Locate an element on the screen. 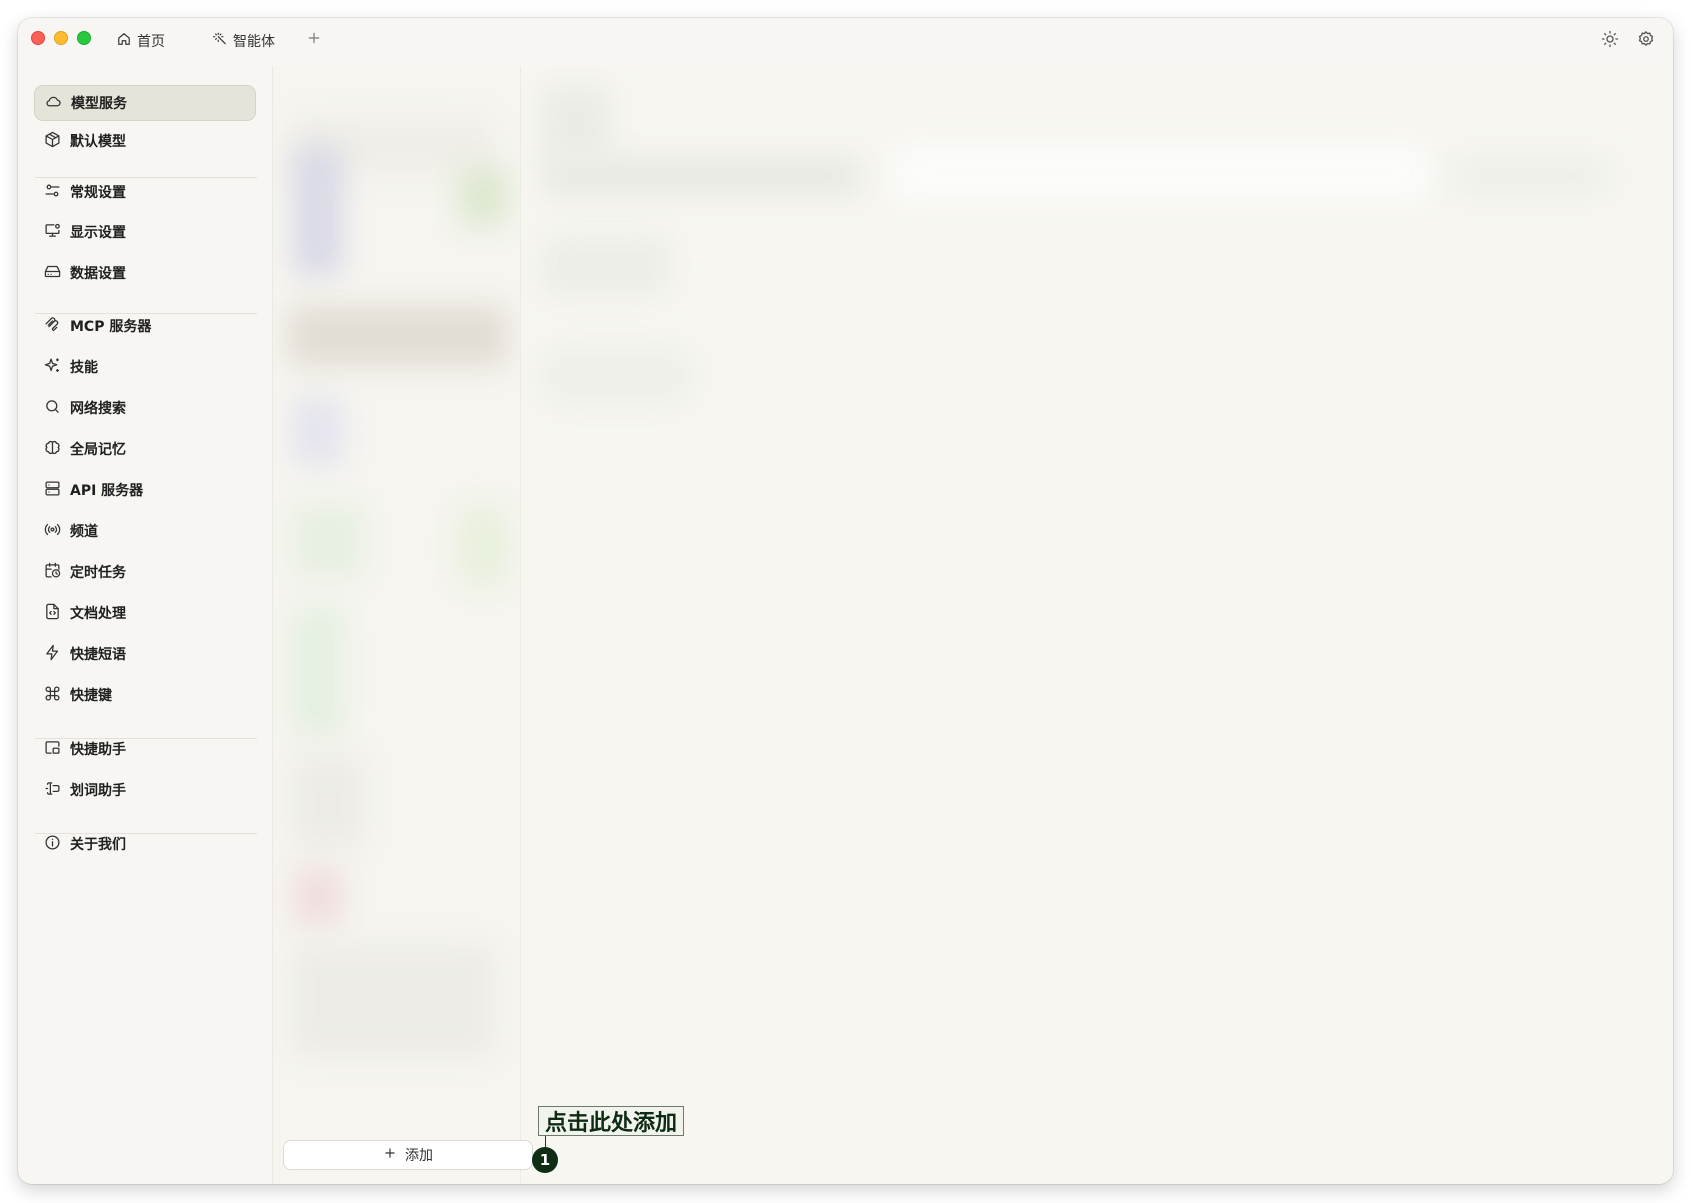 This screenshot has height=1203, width=1691. brain-icon is located at coordinates (52, 449).